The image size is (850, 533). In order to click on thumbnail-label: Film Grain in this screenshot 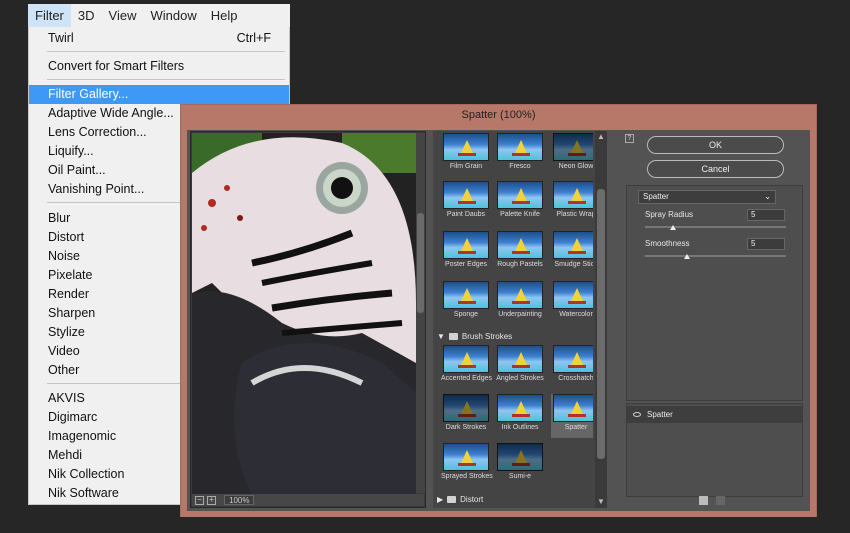, I will do `click(466, 166)`.